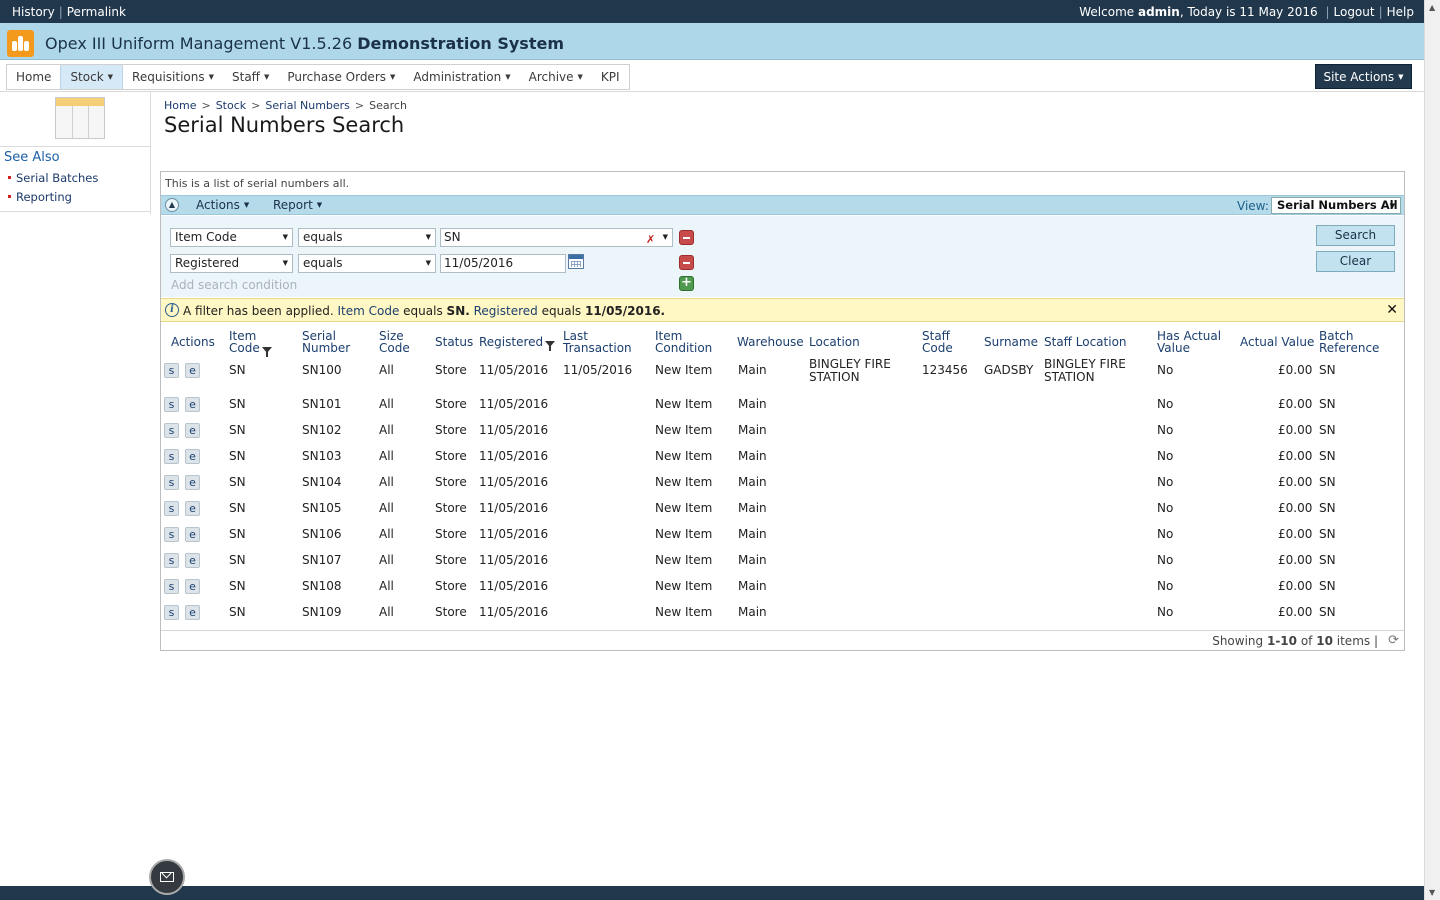  What do you see at coordinates (610, 77) in the screenshot?
I see `nav-kpi: KPI` at bounding box center [610, 77].